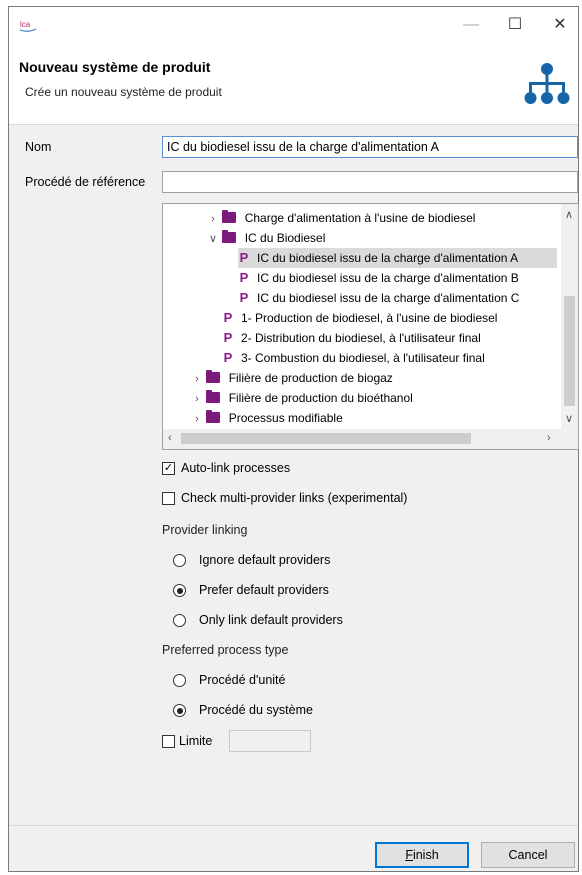 This screenshot has height=875, width=582. What do you see at coordinates (179, 590) in the screenshot?
I see `prefer-default-providers-radio` at bounding box center [179, 590].